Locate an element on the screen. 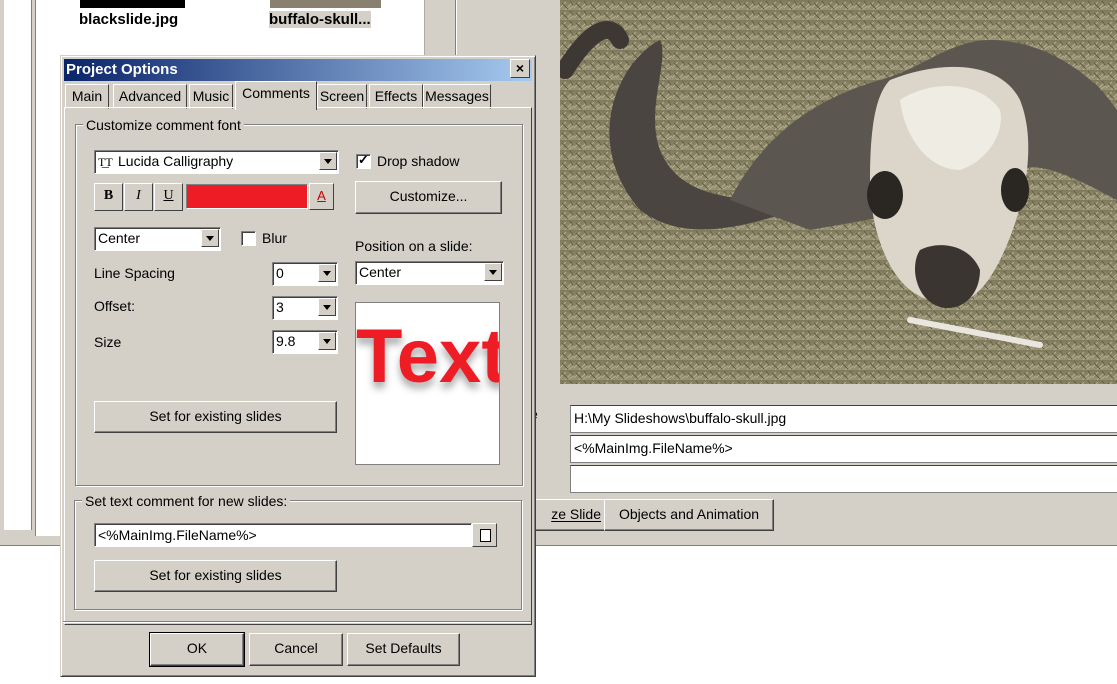 The width and height of the screenshot is (1117, 684). close-button: × is located at coordinates (520, 68).